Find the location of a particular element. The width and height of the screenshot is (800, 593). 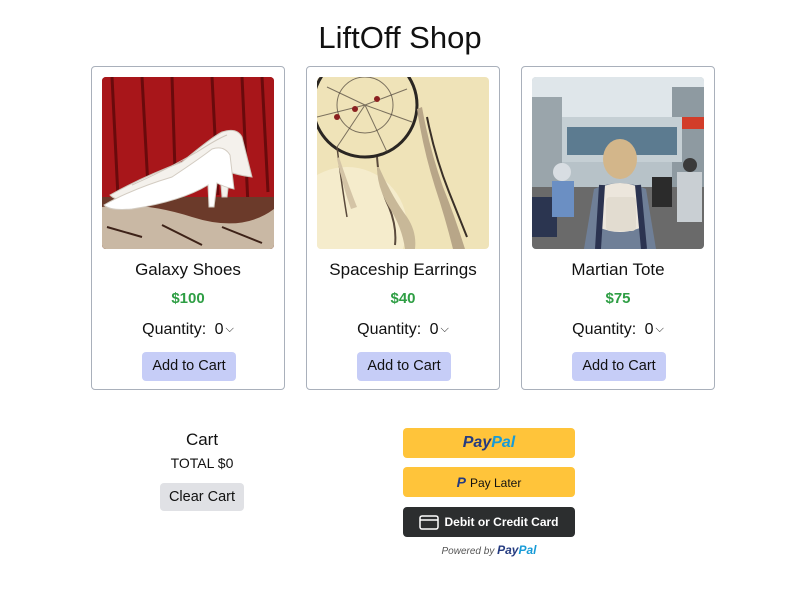

debit-credit-card-button: Debit or Credit Card is located at coordinates (489, 522).